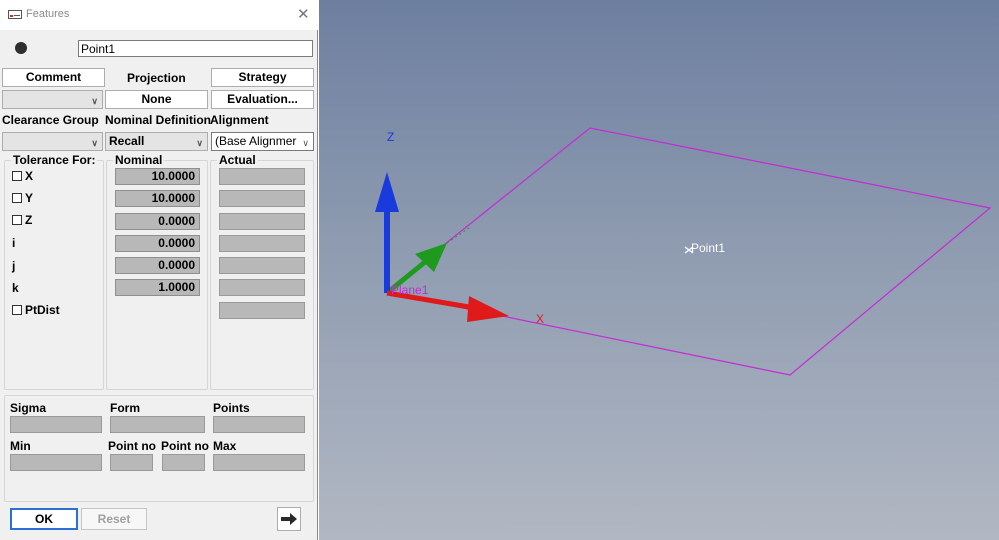 The image size is (999, 540). What do you see at coordinates (28, 408) in the screenshot?
I see `sigma-label: Sigma` at bounding box center [28, 408].